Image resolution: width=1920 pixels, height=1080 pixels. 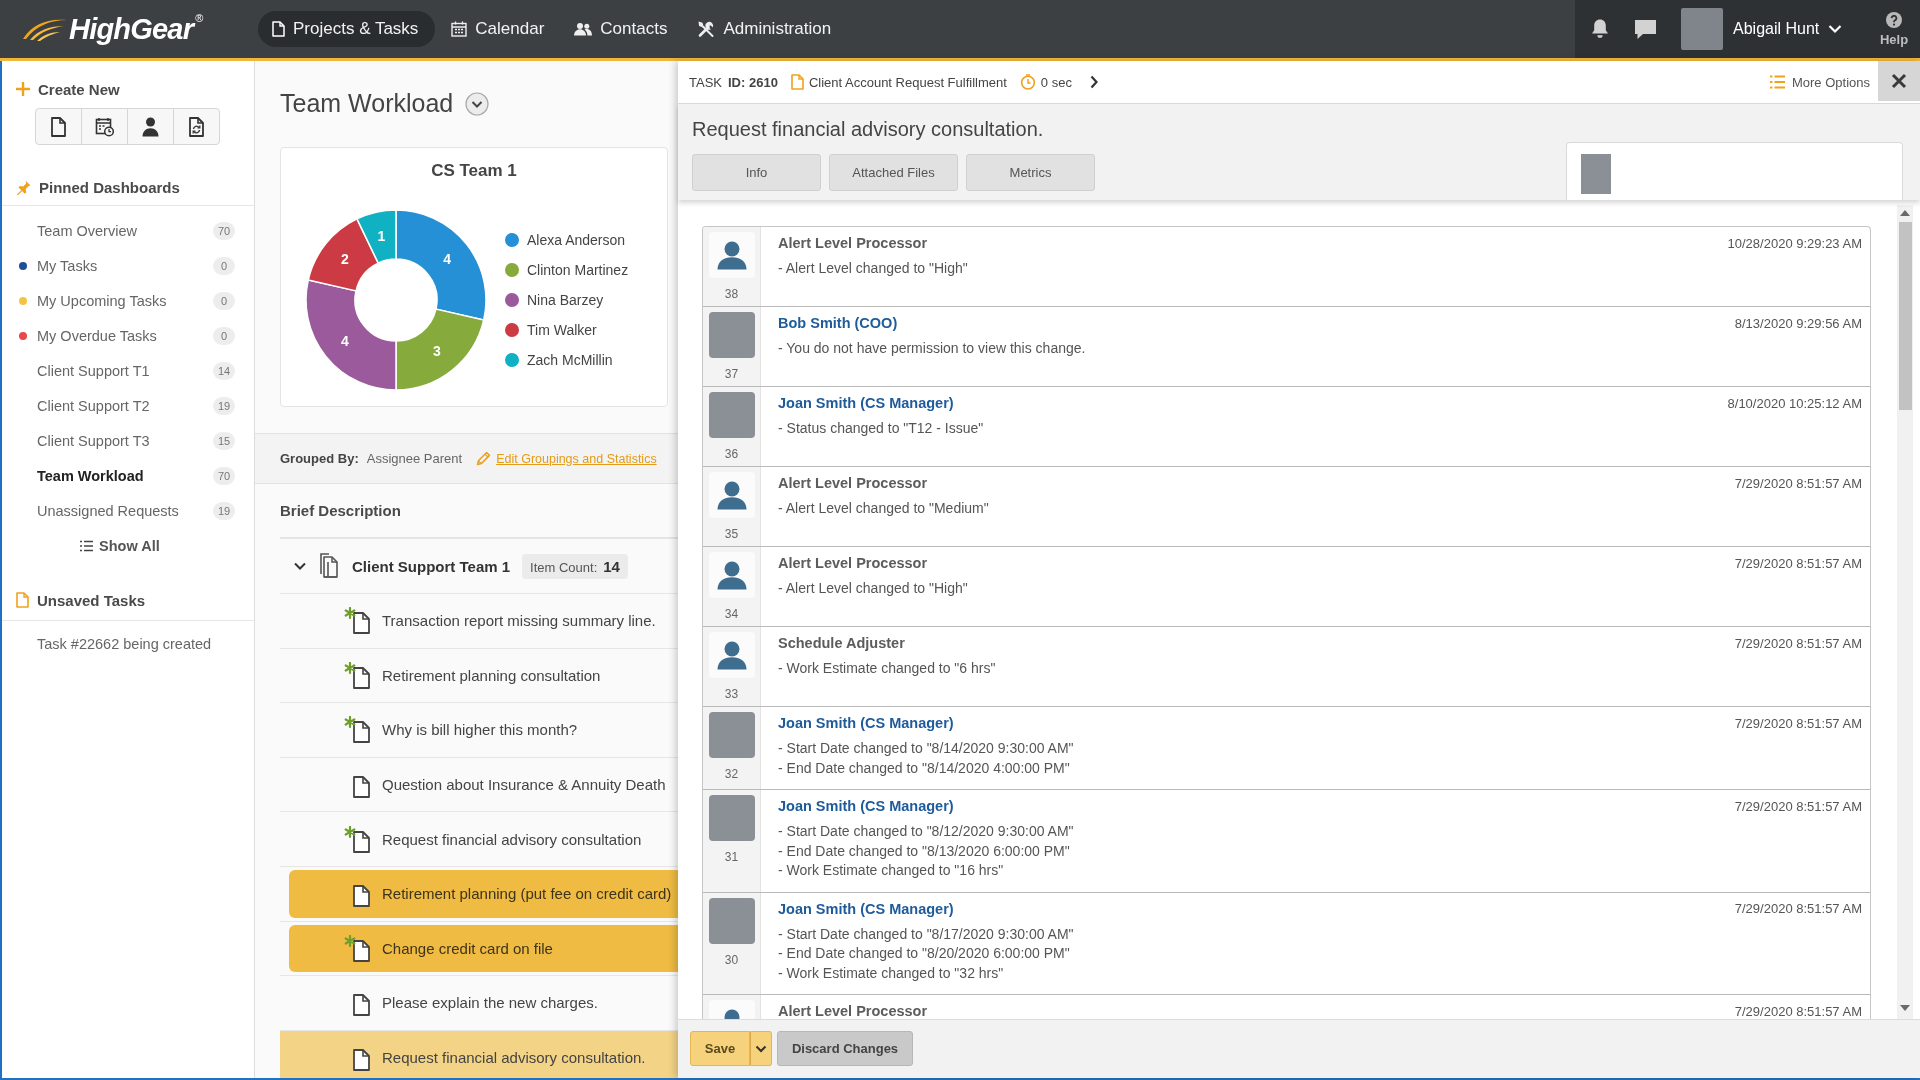 I want to click on process-name: Client Account Request Fulfillment, so click(x=907, y=82).